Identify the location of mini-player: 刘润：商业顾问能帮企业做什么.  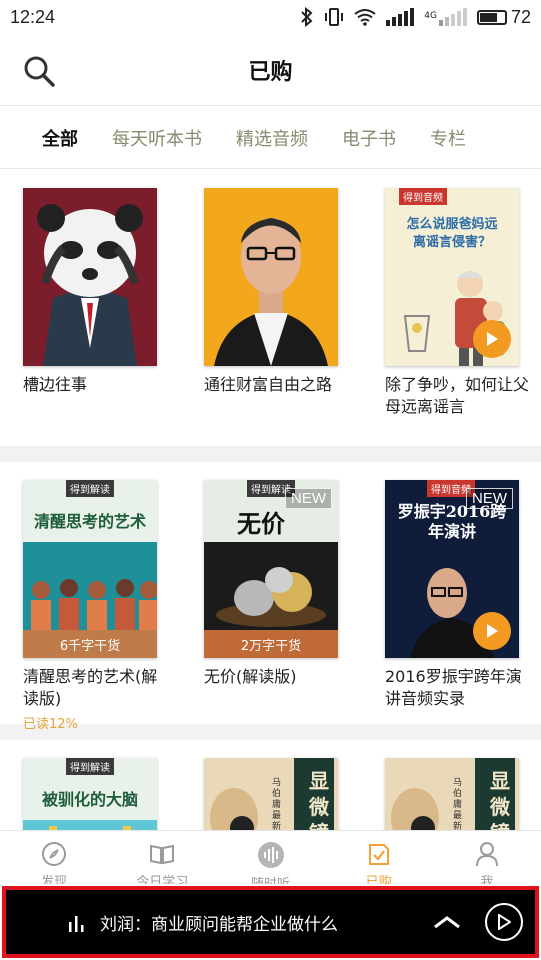
(270, 922).